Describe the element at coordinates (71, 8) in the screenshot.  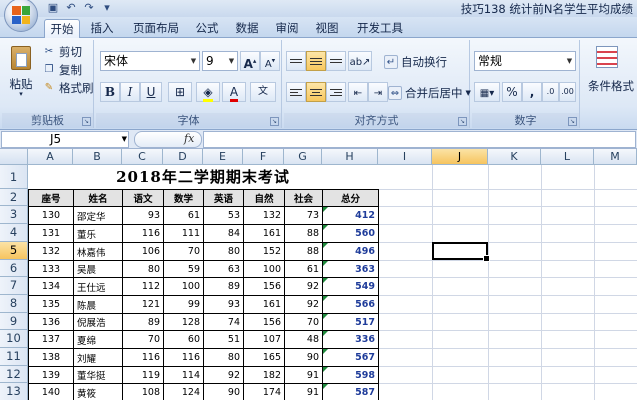
I see `undo-icon: ↶` at that location.